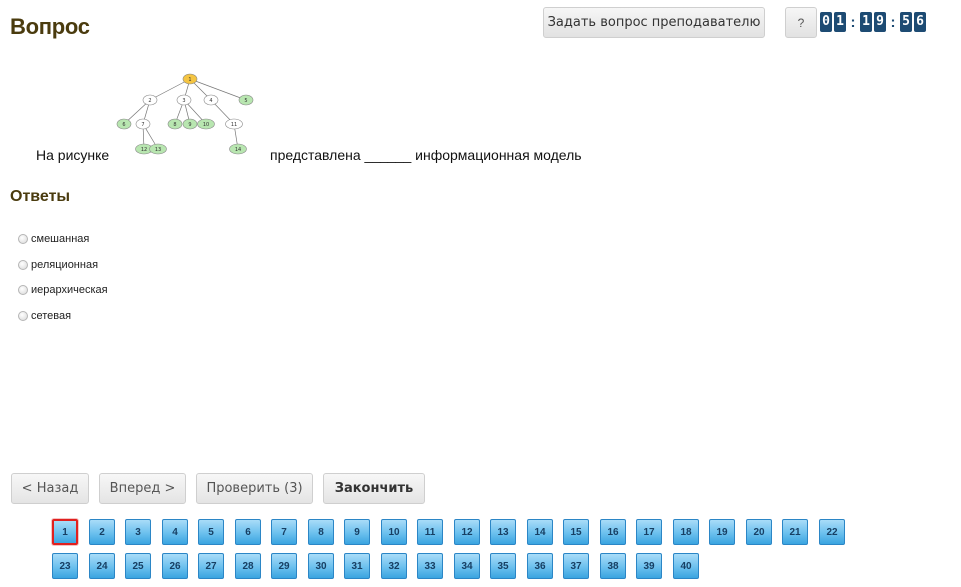 Image resolution: width=961 pixels, height=587 pixels. Describe the element at coordinates (394, 532) in the screenshot. I see `question-nav-button: 10` at that location.